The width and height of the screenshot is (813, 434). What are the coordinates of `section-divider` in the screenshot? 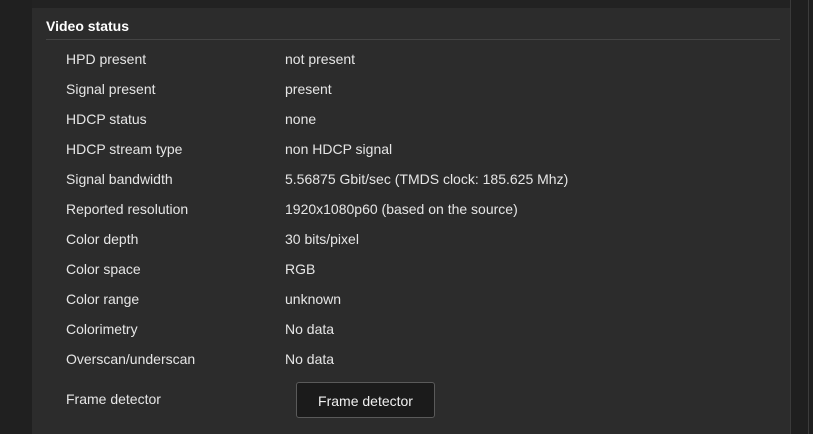 It's located at (413, 39).